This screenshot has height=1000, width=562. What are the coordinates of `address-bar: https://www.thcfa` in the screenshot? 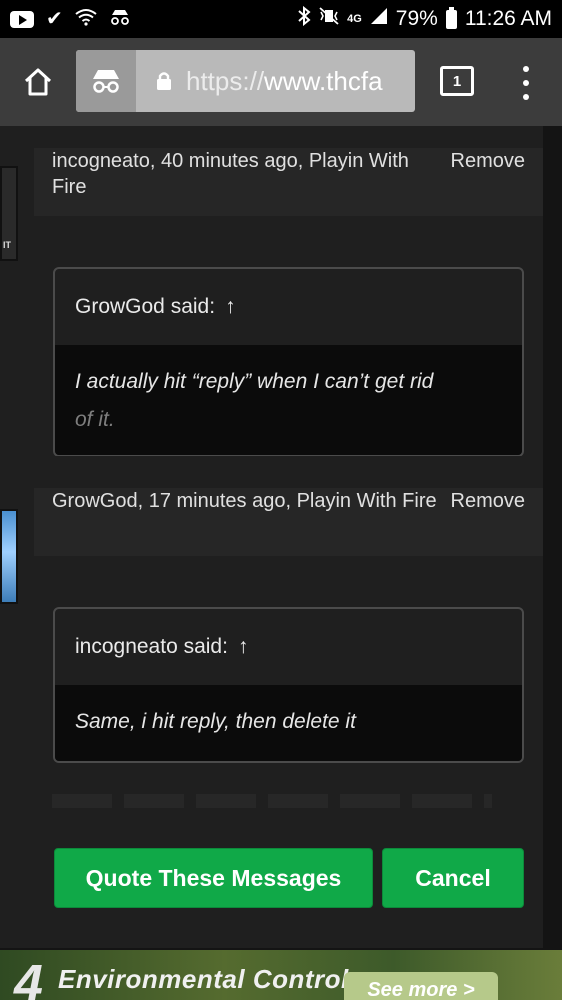 It's located at (245, 81).